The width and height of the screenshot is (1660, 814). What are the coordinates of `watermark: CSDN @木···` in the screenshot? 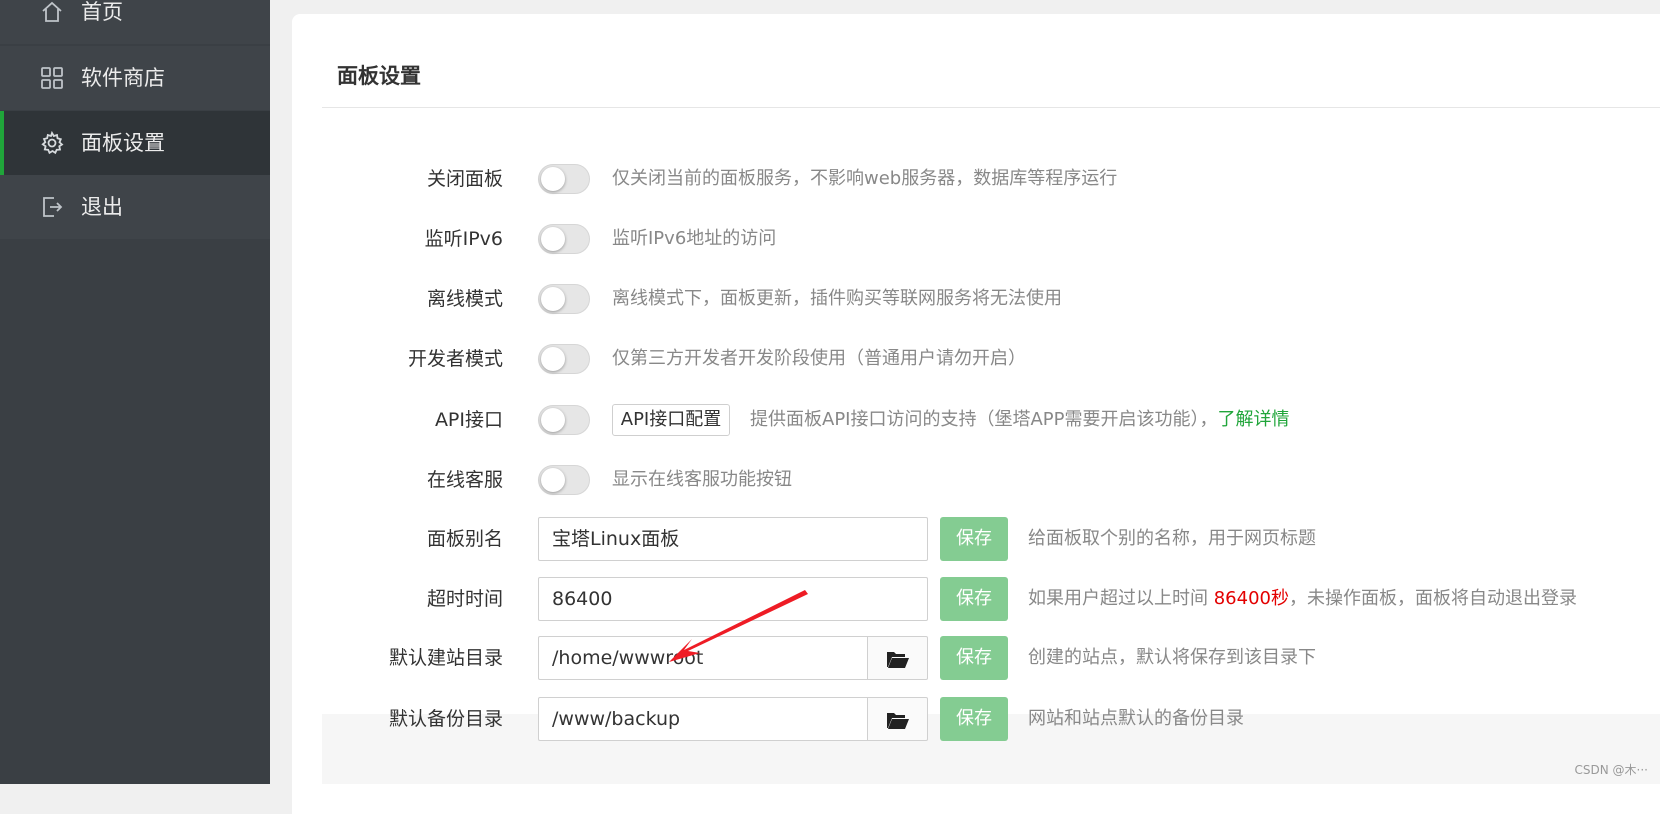 It's located at (1611, 770).